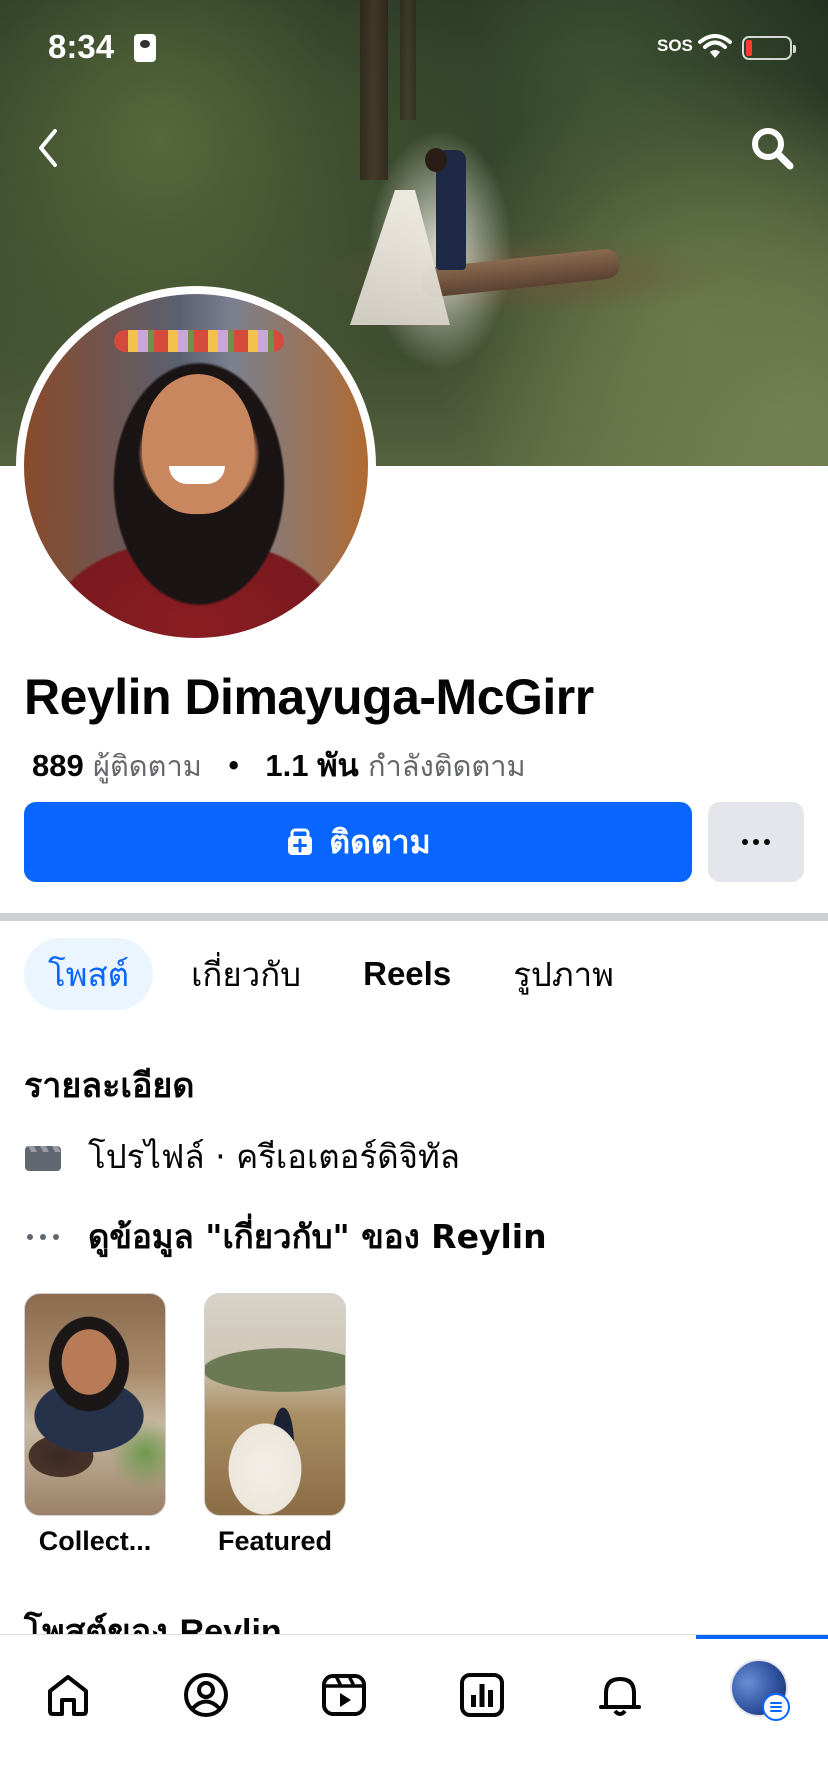 The height and width of the screenshot is (1792, 828). Describe the element at coordinates (146, 1156) in the screenshot. I see `page-type-label: โปรไฟล์` at that location.